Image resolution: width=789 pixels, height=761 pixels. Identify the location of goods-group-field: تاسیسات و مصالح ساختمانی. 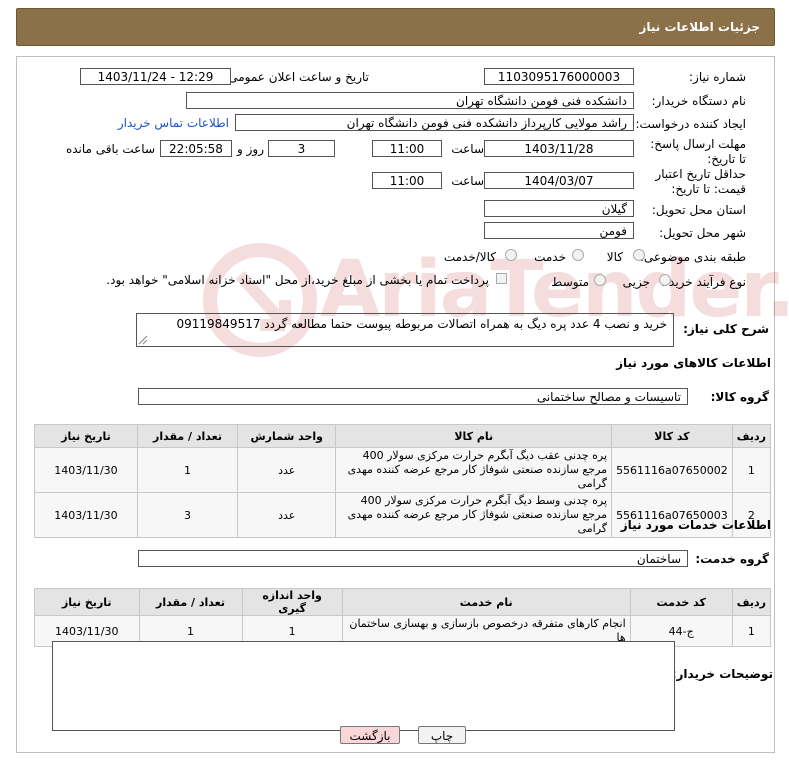
(413, 396).